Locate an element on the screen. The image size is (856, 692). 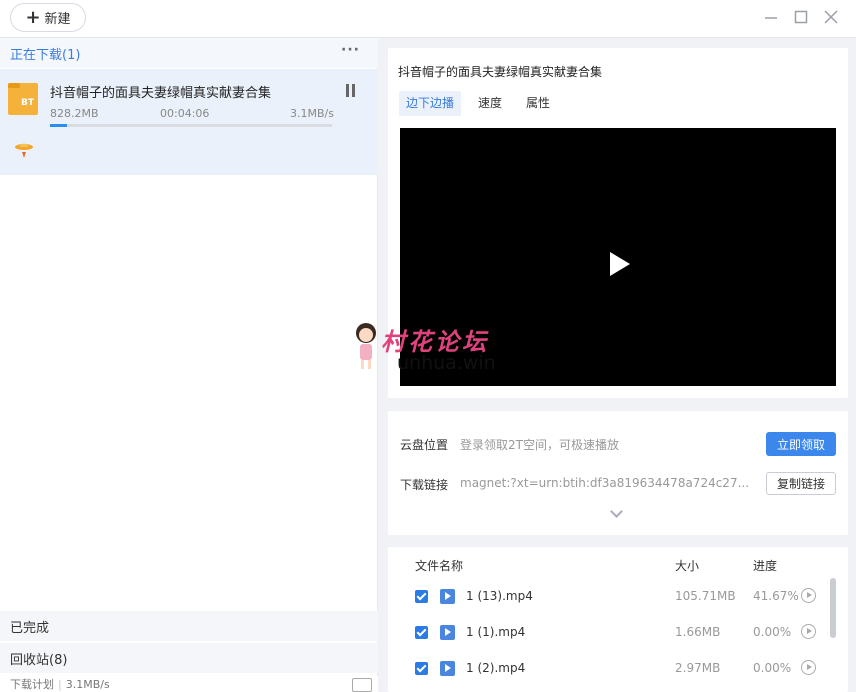
task-progress-bar is located at coordinates (191, 125).